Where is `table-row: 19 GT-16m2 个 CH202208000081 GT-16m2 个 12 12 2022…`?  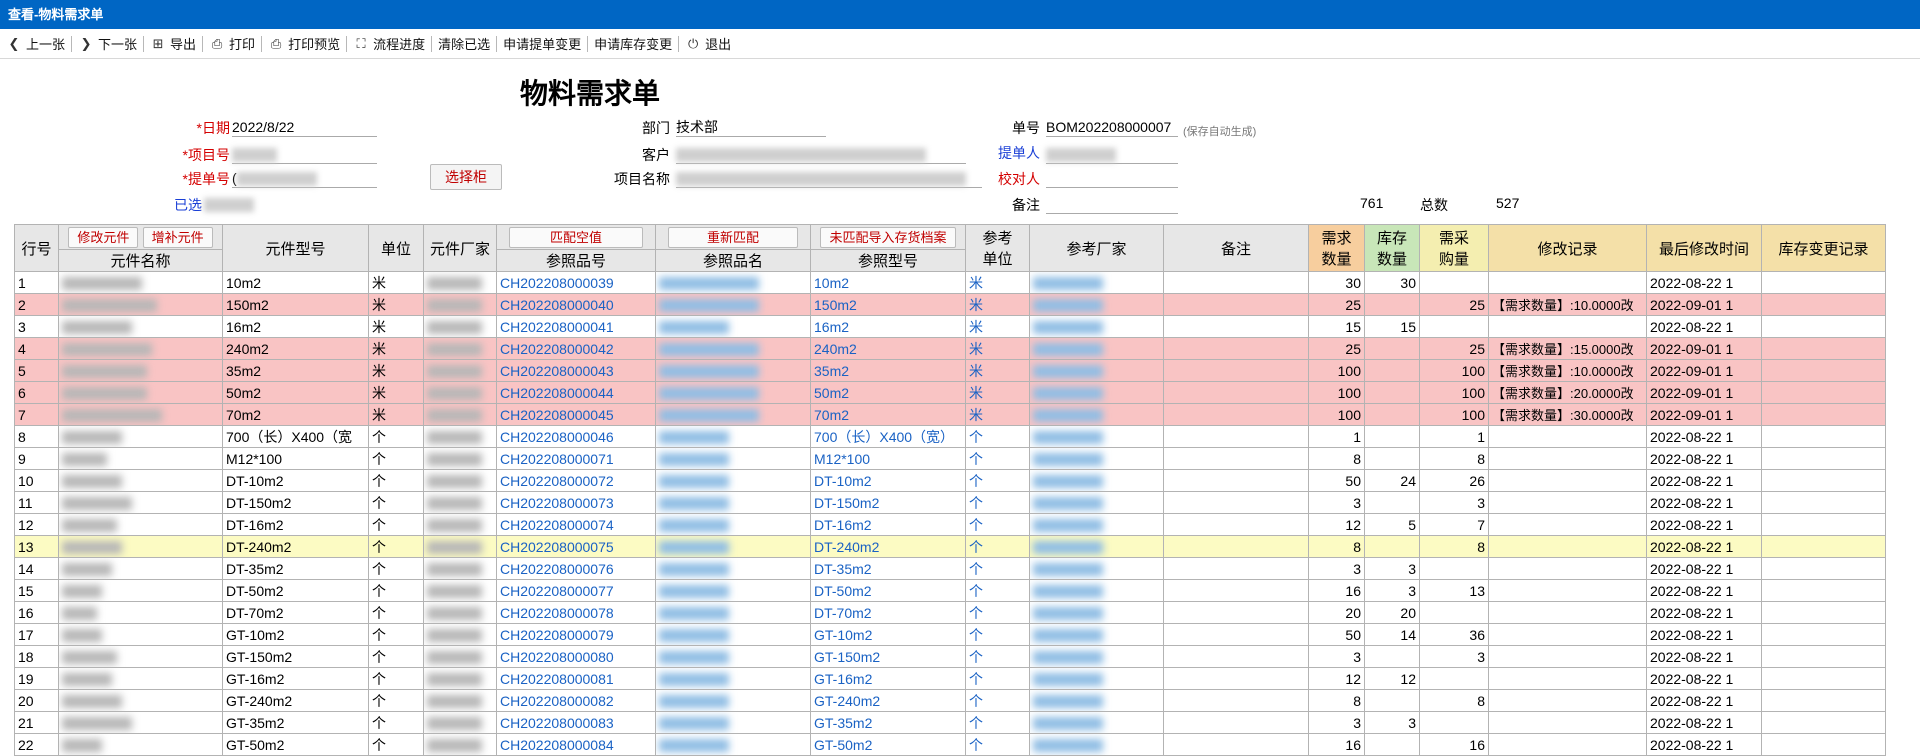
table-row: 19 GT-16m2 个 CH202208000081 GT-16m2 个 12 12 2022… is located at coordinates (950, 678).